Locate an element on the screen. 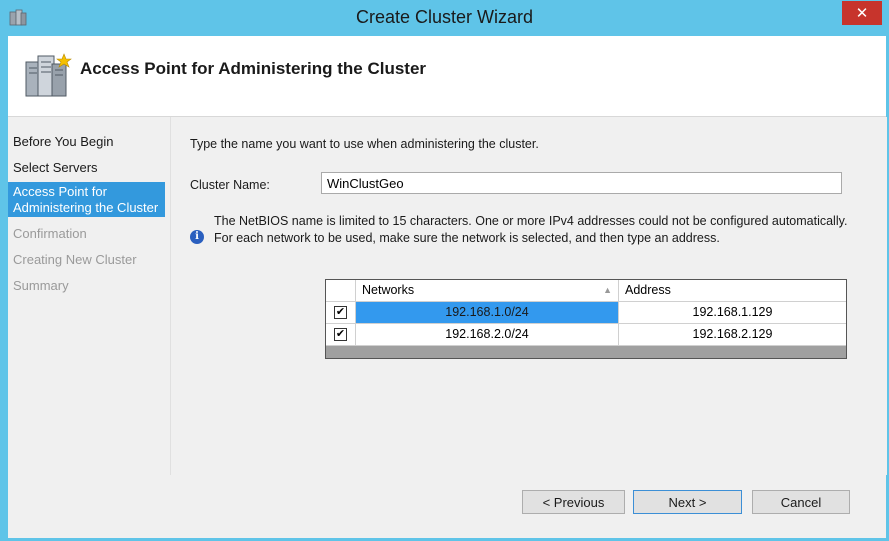 The height and width of the screenshot is (541, 889). column-header-networks: Networks ▲ is located at coordinates (487, 291).